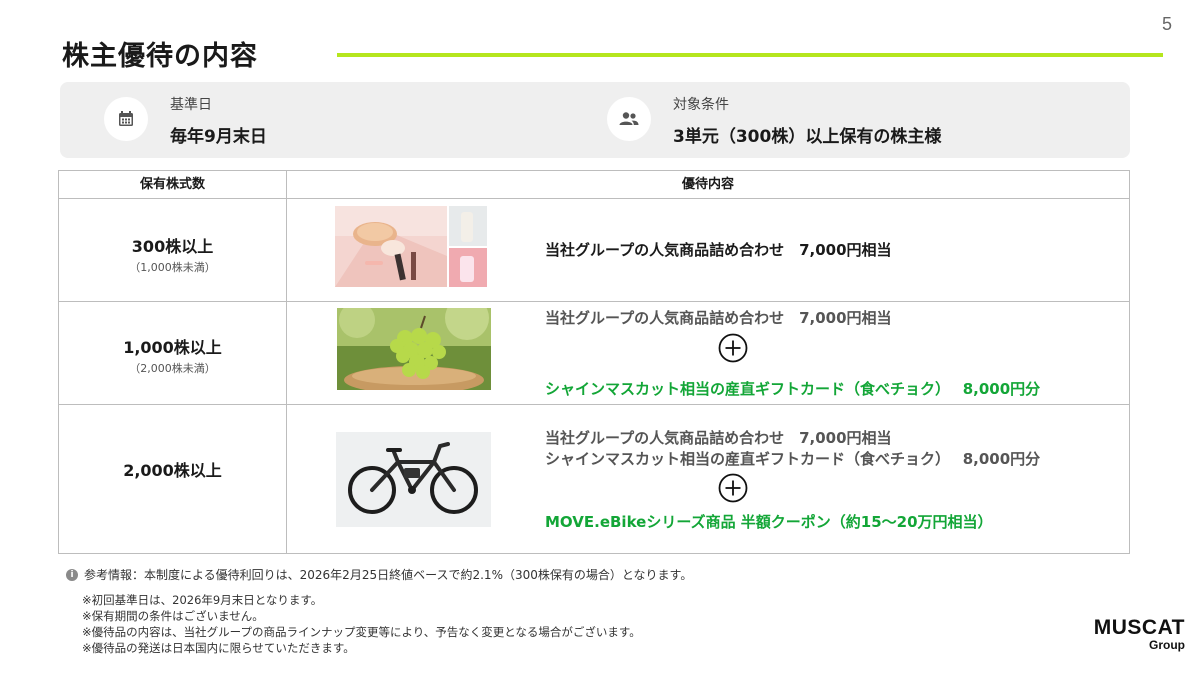  Describe the element at coordinates (1167, 645) in the screenshot. I see `logo-sub: Group` at that location.